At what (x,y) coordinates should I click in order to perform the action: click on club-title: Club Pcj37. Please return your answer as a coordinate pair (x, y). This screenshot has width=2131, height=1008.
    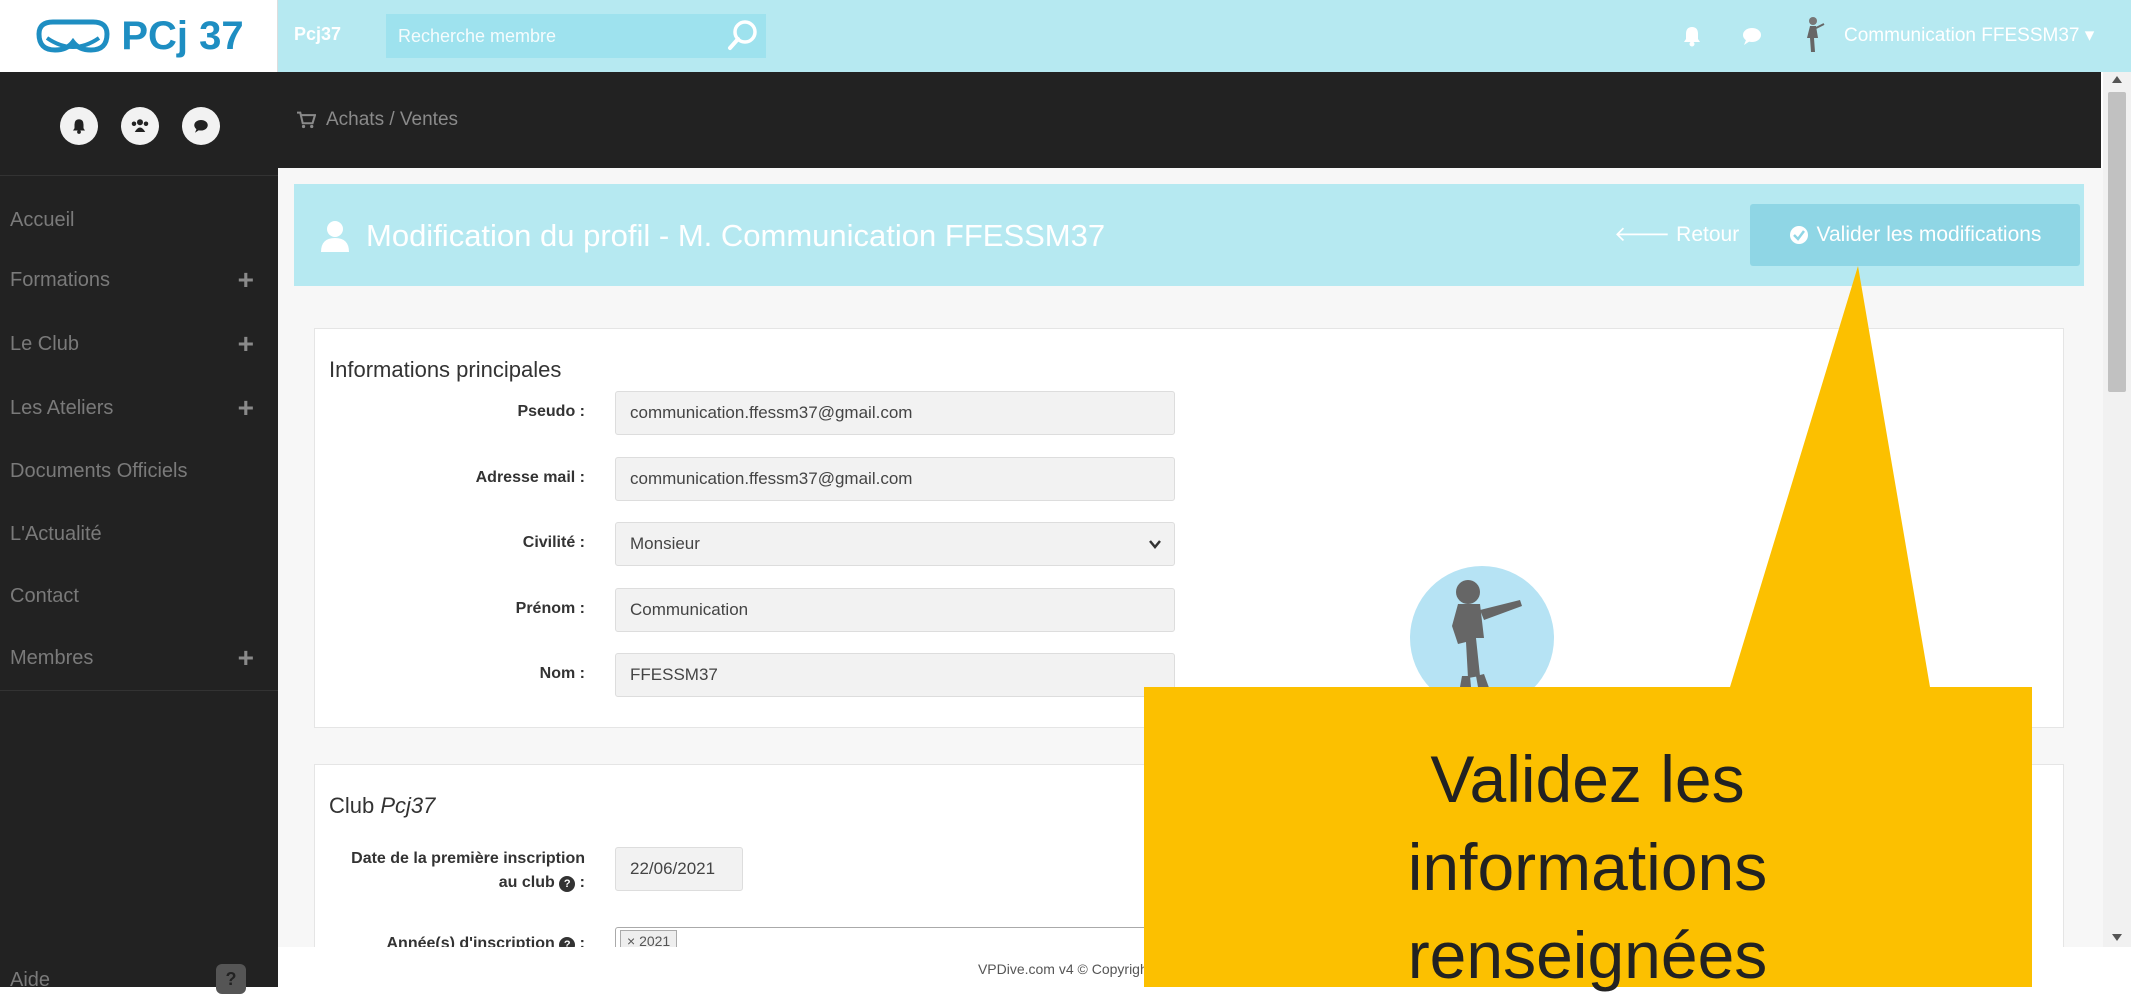
    Looking at the image, I should click on (382, 806).